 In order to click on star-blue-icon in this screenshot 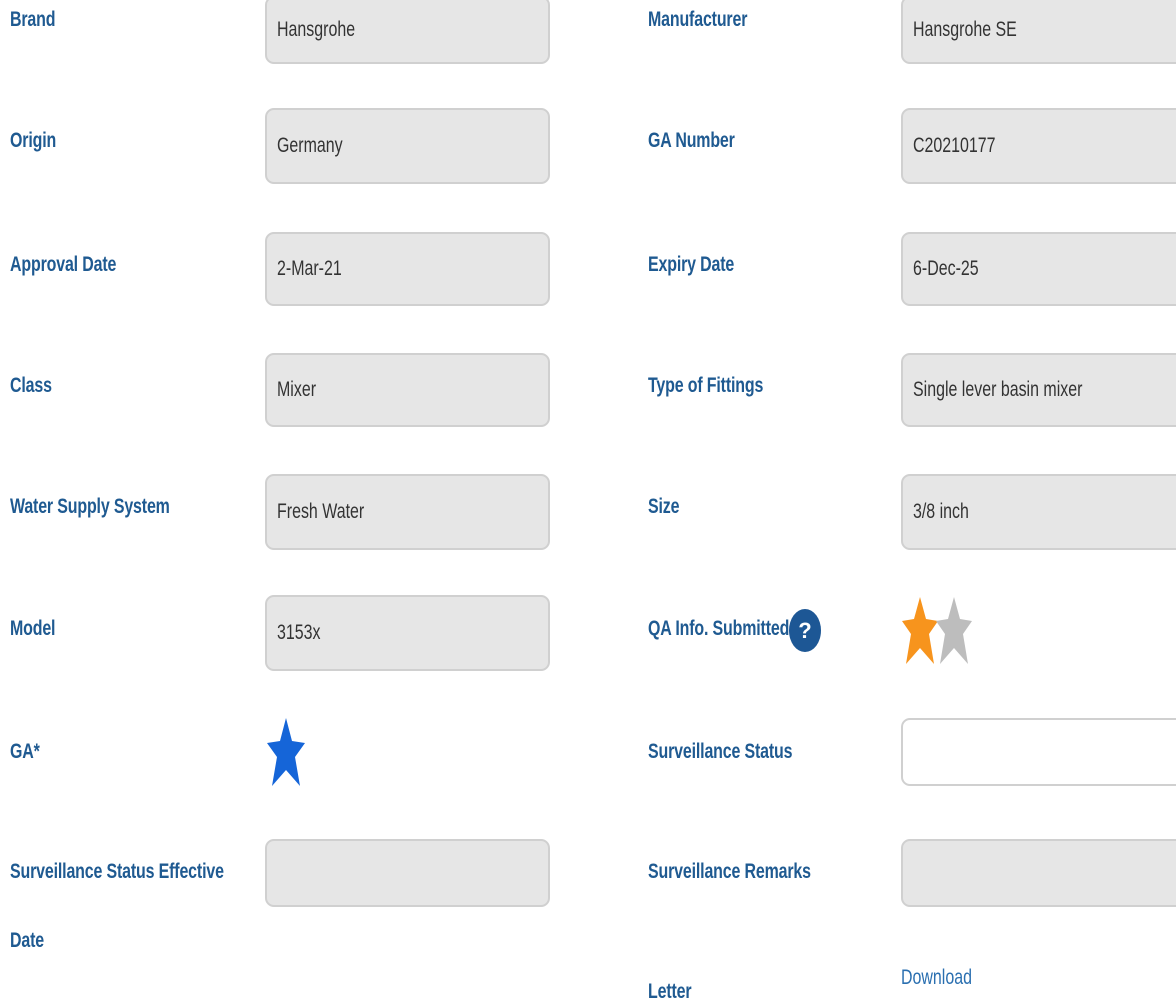, I will do `click(286, 752)`.